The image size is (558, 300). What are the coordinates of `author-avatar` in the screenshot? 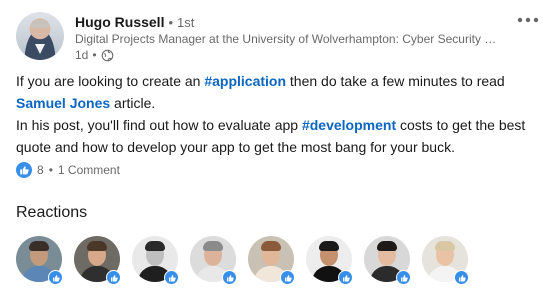 It's located at (40, 36).